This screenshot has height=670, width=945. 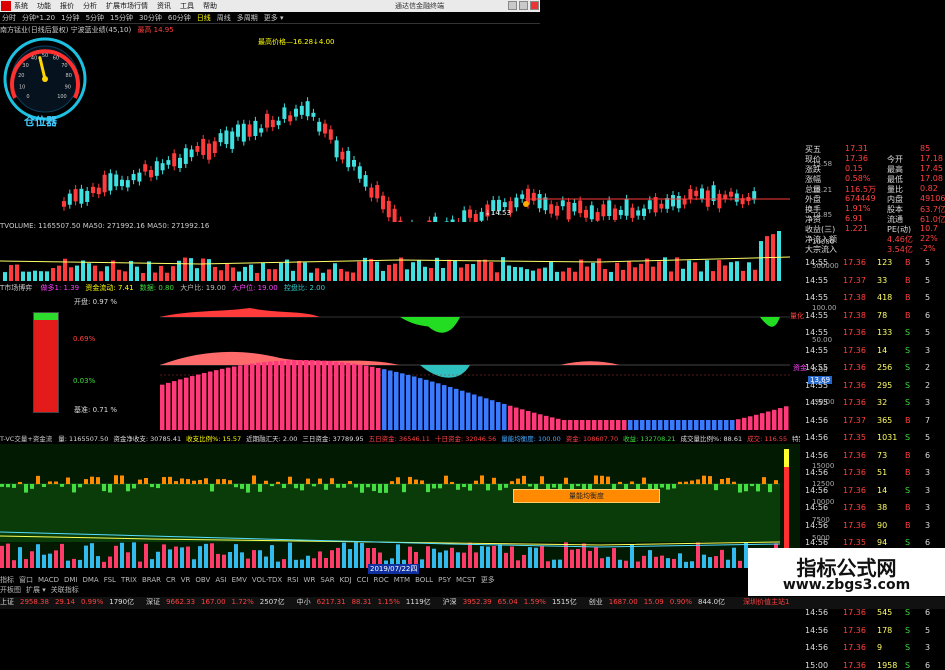 I want to click on indicator-tab-14: RSI, so click(x=292, y=580).